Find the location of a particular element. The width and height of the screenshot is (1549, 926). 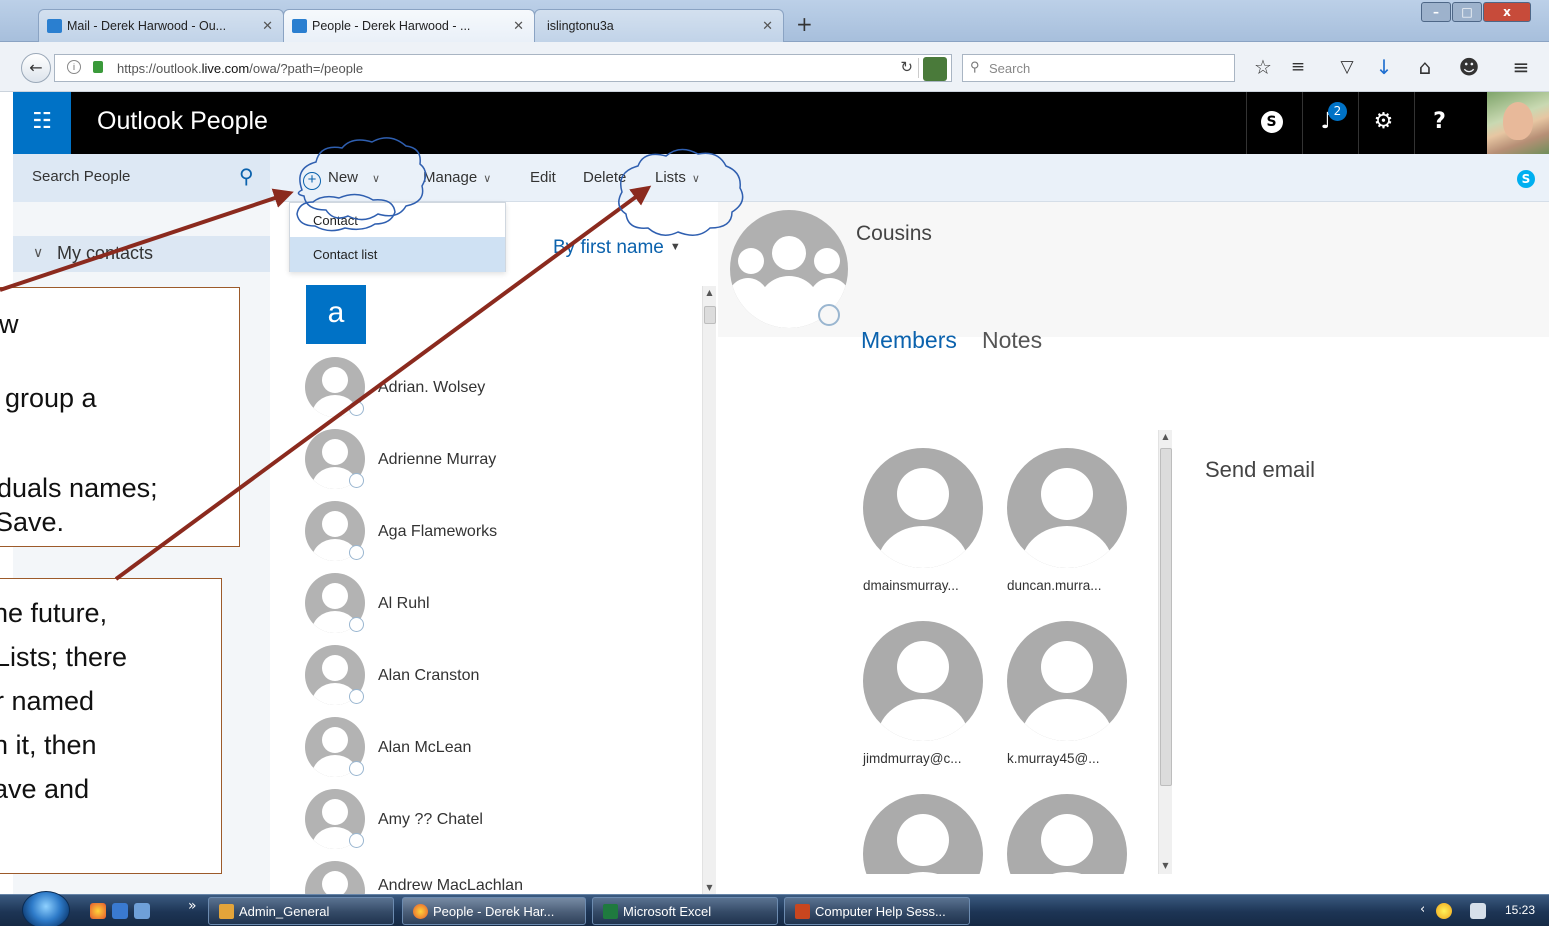

tray-chevron-icon: ‹ is located at coordinates (1422, 909).